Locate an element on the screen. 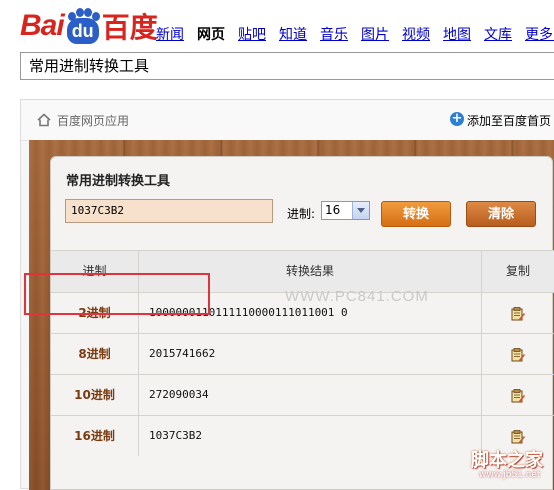 This screenshot has width=554, height=490. logo-du: du is located at coordinates (82, 31).